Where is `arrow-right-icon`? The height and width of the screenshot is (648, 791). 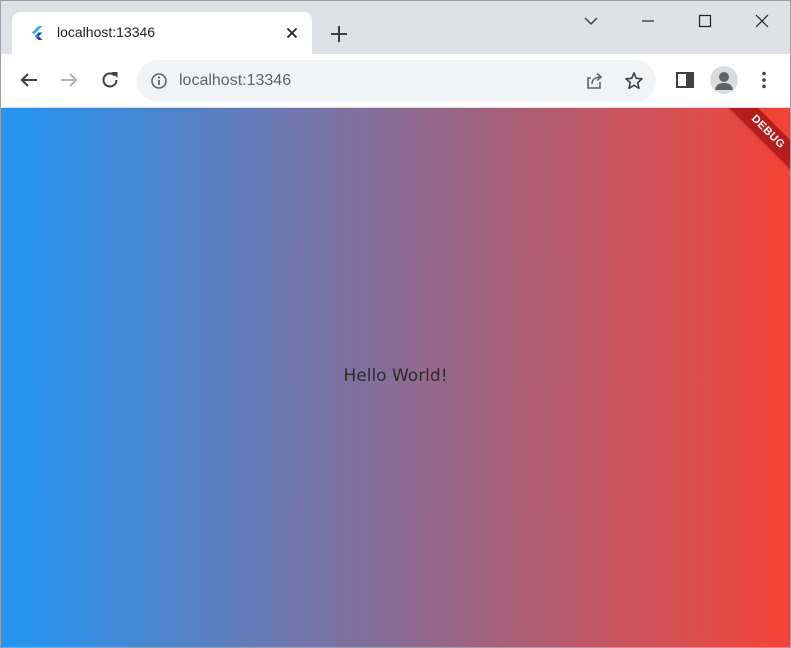 arrow-right-icon is located at coordinates (69, 80).